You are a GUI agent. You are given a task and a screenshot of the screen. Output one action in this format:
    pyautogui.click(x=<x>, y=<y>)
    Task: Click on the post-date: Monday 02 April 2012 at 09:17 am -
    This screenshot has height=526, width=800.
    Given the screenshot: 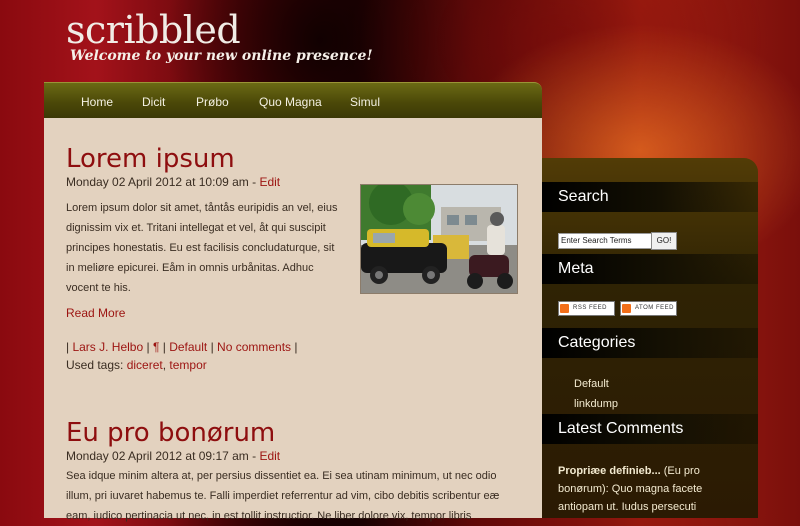 What is the action you would take?
    pyautogui.click(x=163, y=456)
    